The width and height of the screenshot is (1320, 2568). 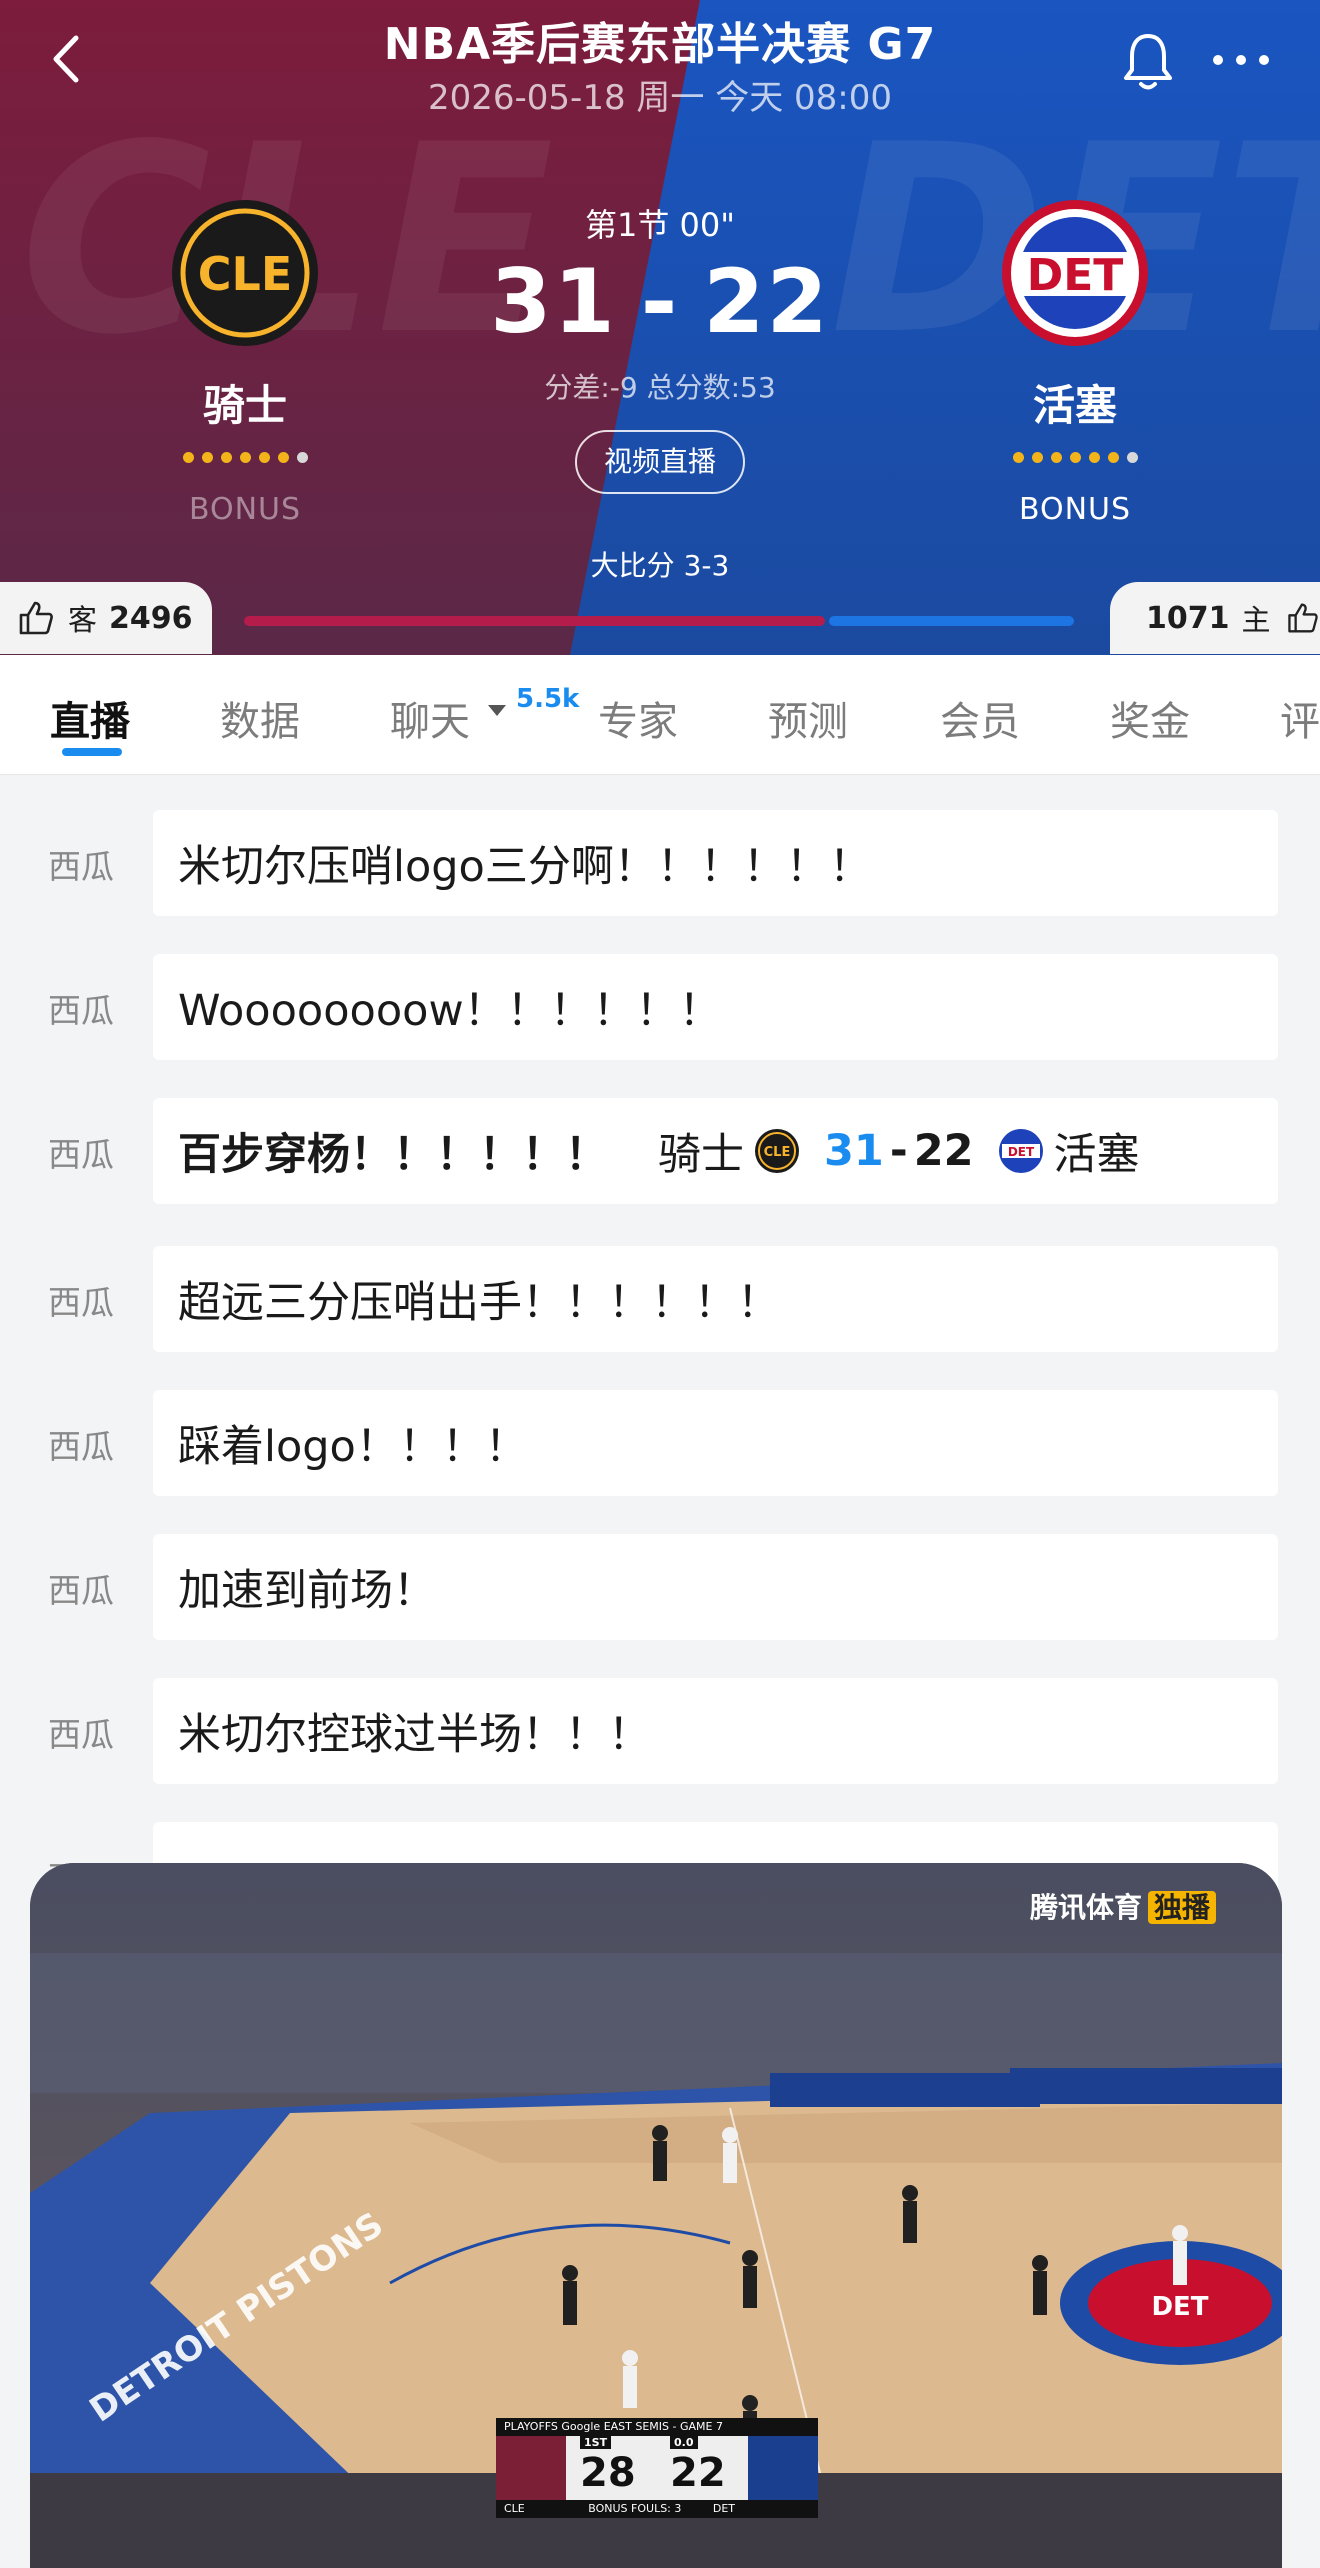 I want to click on bonus-left: BONUS, so click(x=245, y=509).